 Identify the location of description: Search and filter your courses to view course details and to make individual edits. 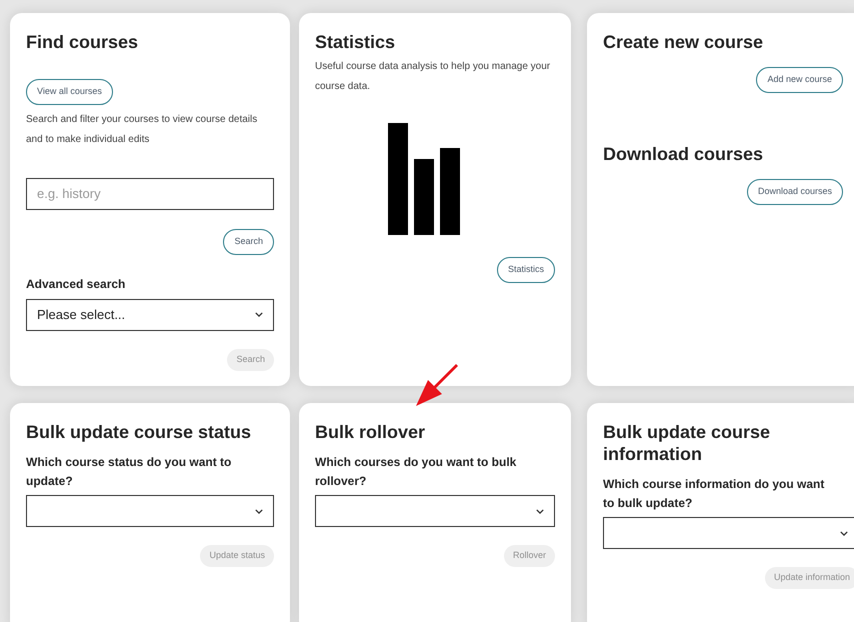
(142, 129).